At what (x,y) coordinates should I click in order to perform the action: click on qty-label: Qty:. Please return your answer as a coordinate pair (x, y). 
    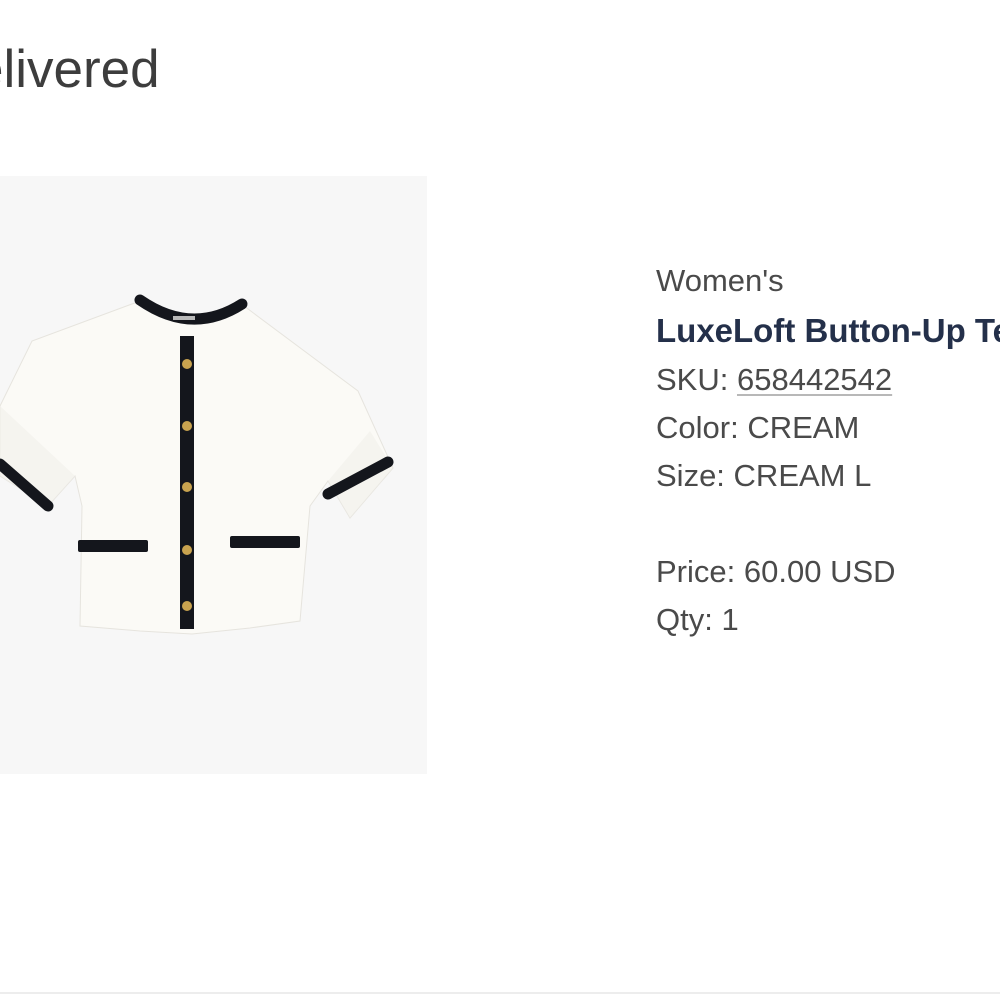
    Looking at the image, I should click on (684, 620).